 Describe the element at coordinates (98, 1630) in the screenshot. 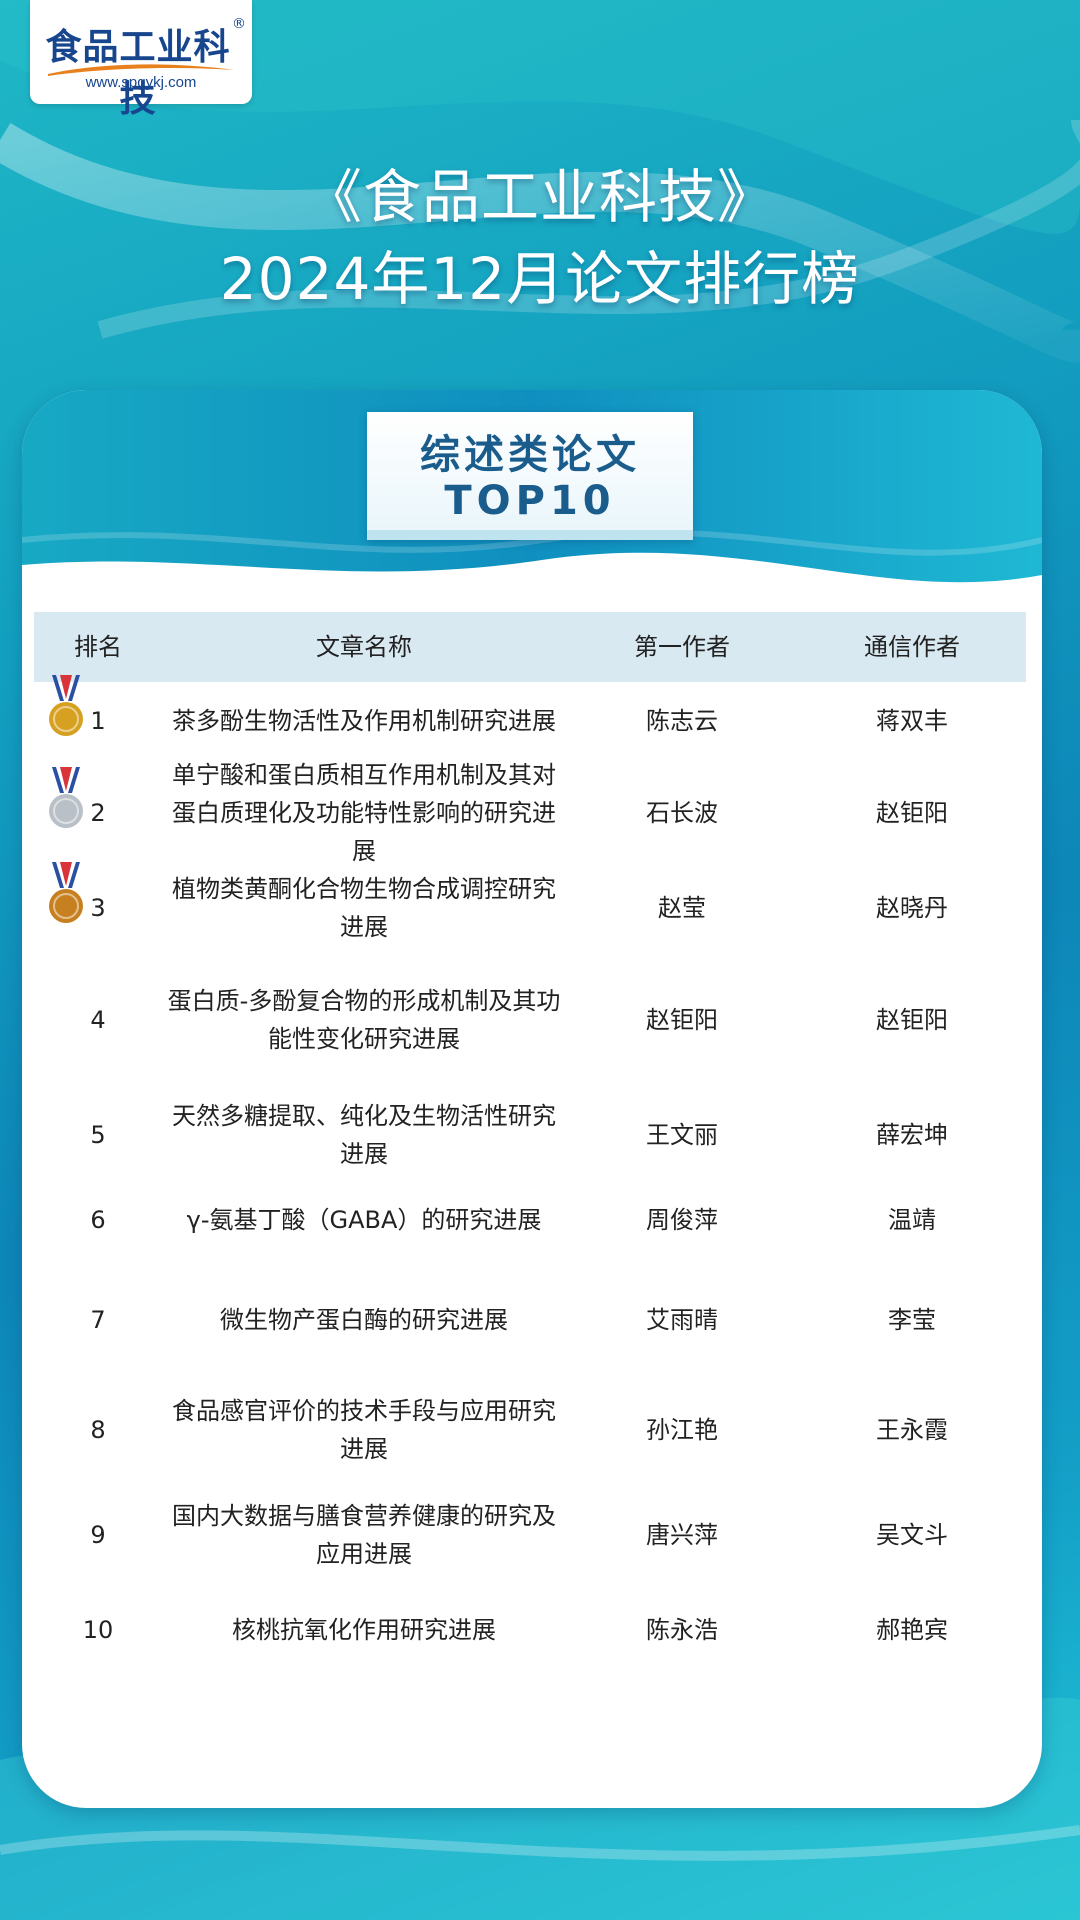

I see `rank-cell: 10` at that location.